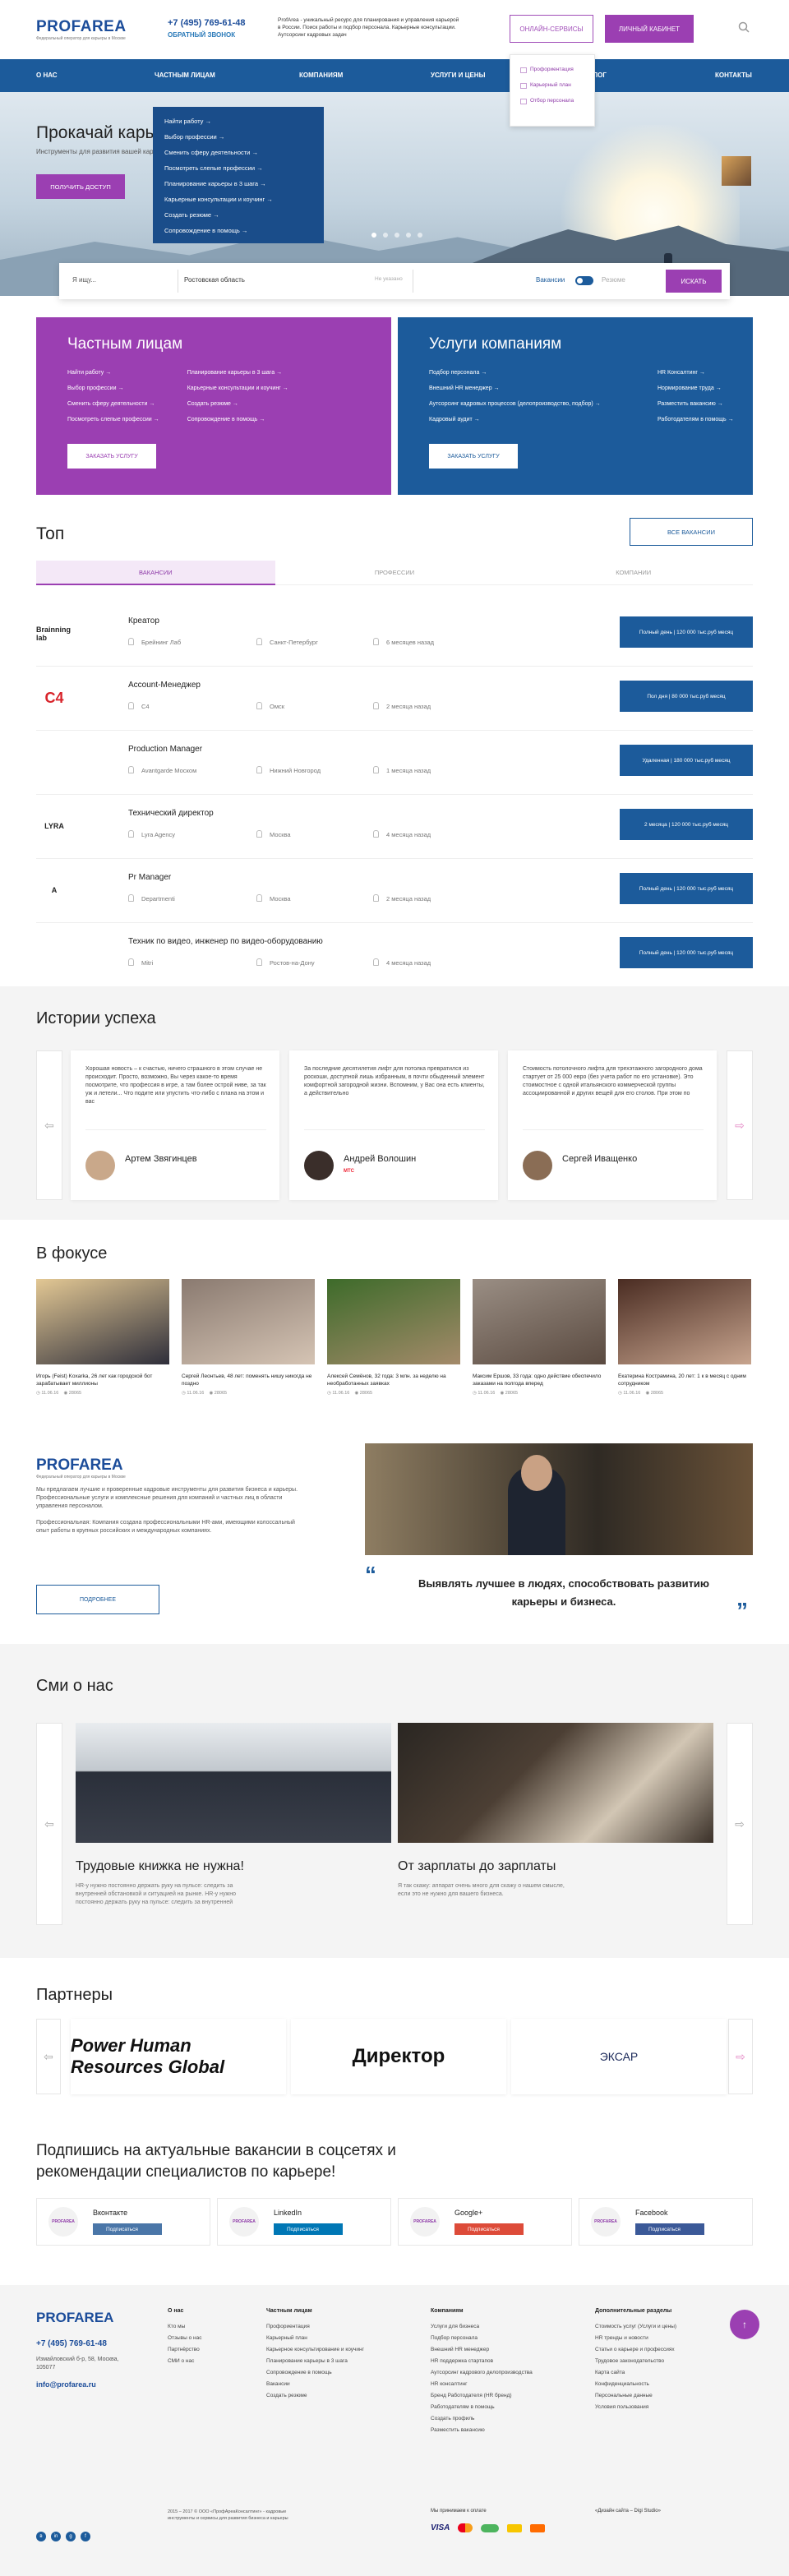 The width and height of the screenshot is (789, 2576). I want to click on hero-access-button: ПОЛУЧИТЬ ДОСТУП, so click(80, 187).